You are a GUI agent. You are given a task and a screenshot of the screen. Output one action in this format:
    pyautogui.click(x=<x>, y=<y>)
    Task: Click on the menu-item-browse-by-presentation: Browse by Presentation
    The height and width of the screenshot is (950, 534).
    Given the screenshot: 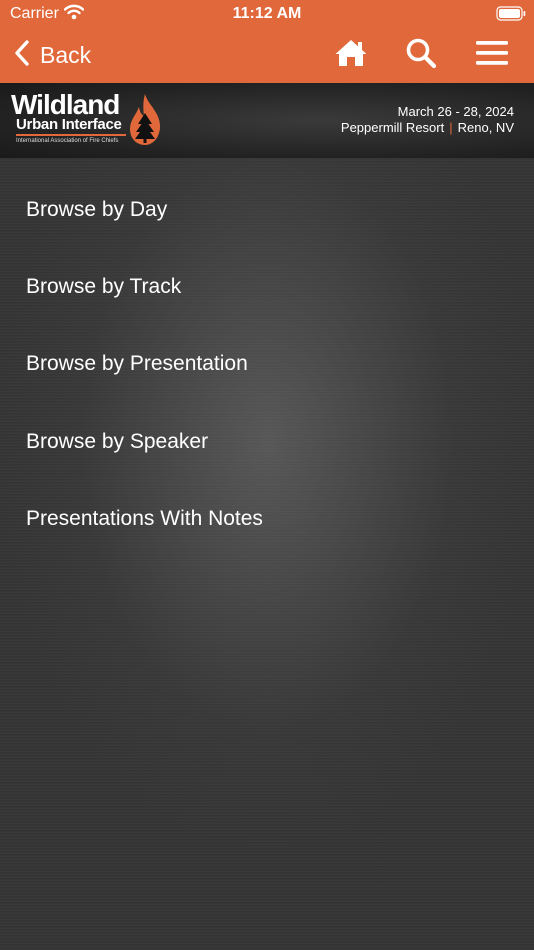 What is the action you would take?
    pyautogui.click(x=137, y=364)
    